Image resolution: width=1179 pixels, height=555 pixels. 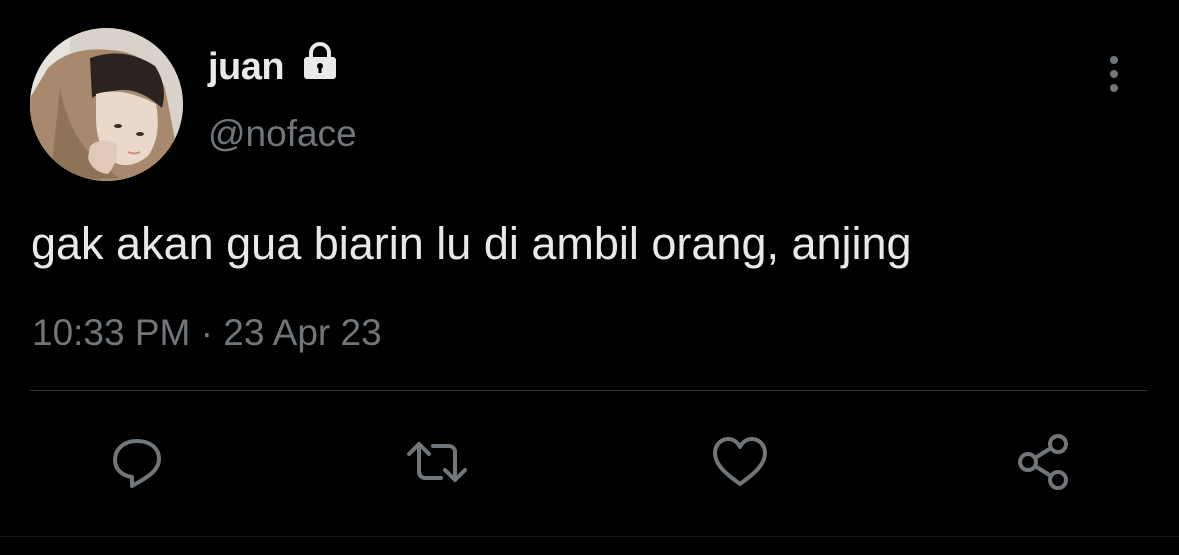 What do you see at coordinates (589, 390) in the screenshot?
I see `divider` at bounding box center [589, 390].